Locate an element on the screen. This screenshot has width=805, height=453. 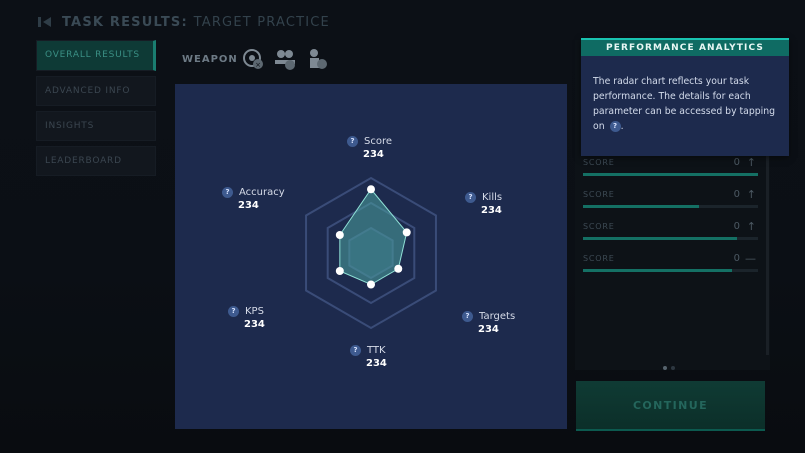
continue-button: CONTINUE is located at coordinates (670, 406).